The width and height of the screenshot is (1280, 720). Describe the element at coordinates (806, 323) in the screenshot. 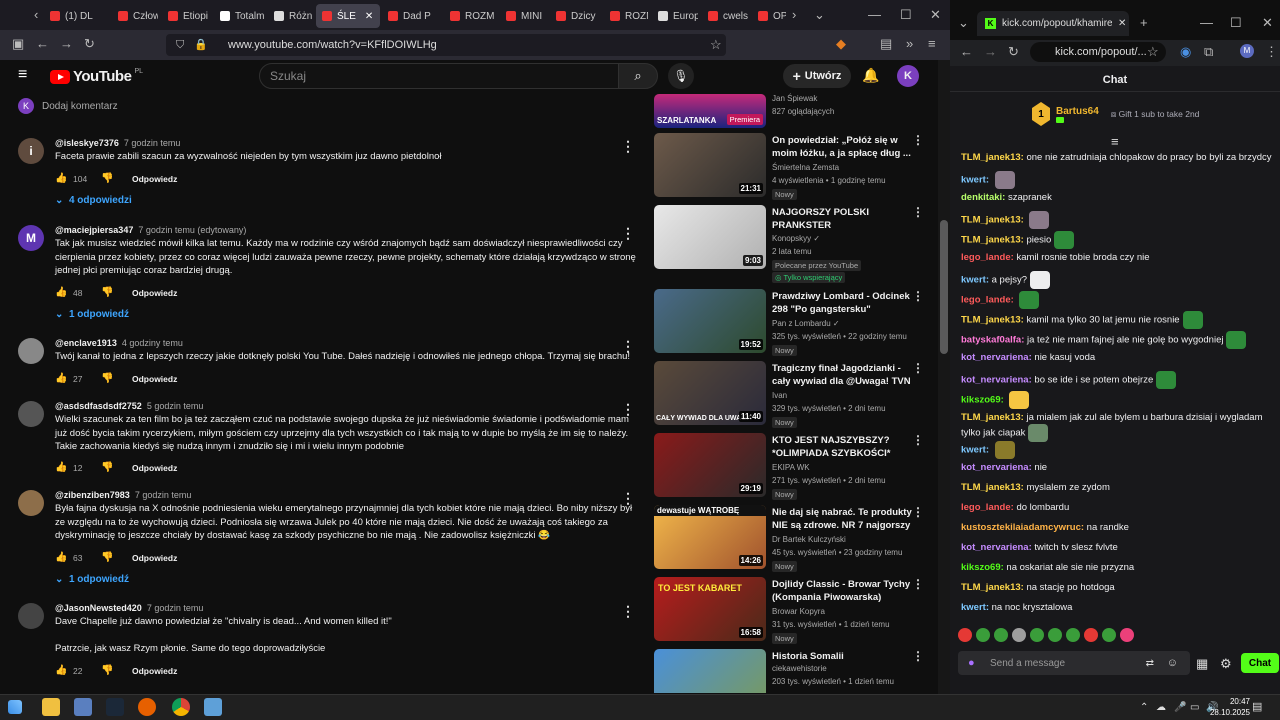

I see `channel-name: Pan z Lombardu ✓` at that location.